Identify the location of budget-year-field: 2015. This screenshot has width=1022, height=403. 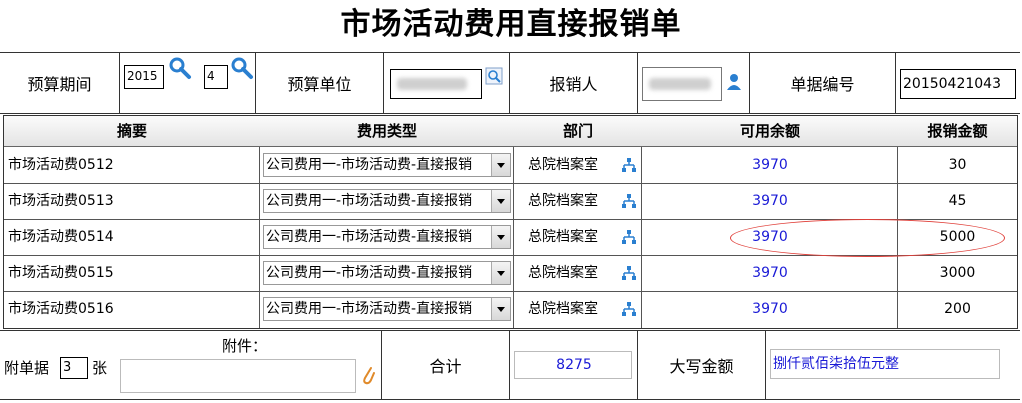
(144, 77).